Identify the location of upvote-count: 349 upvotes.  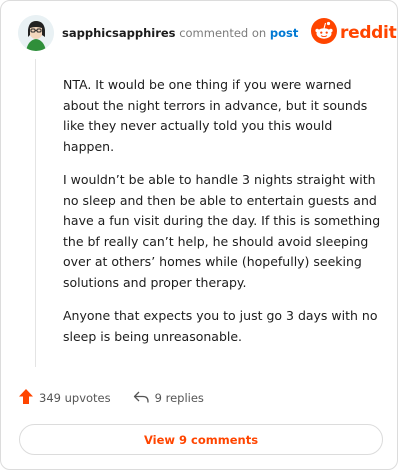
(75, 398).